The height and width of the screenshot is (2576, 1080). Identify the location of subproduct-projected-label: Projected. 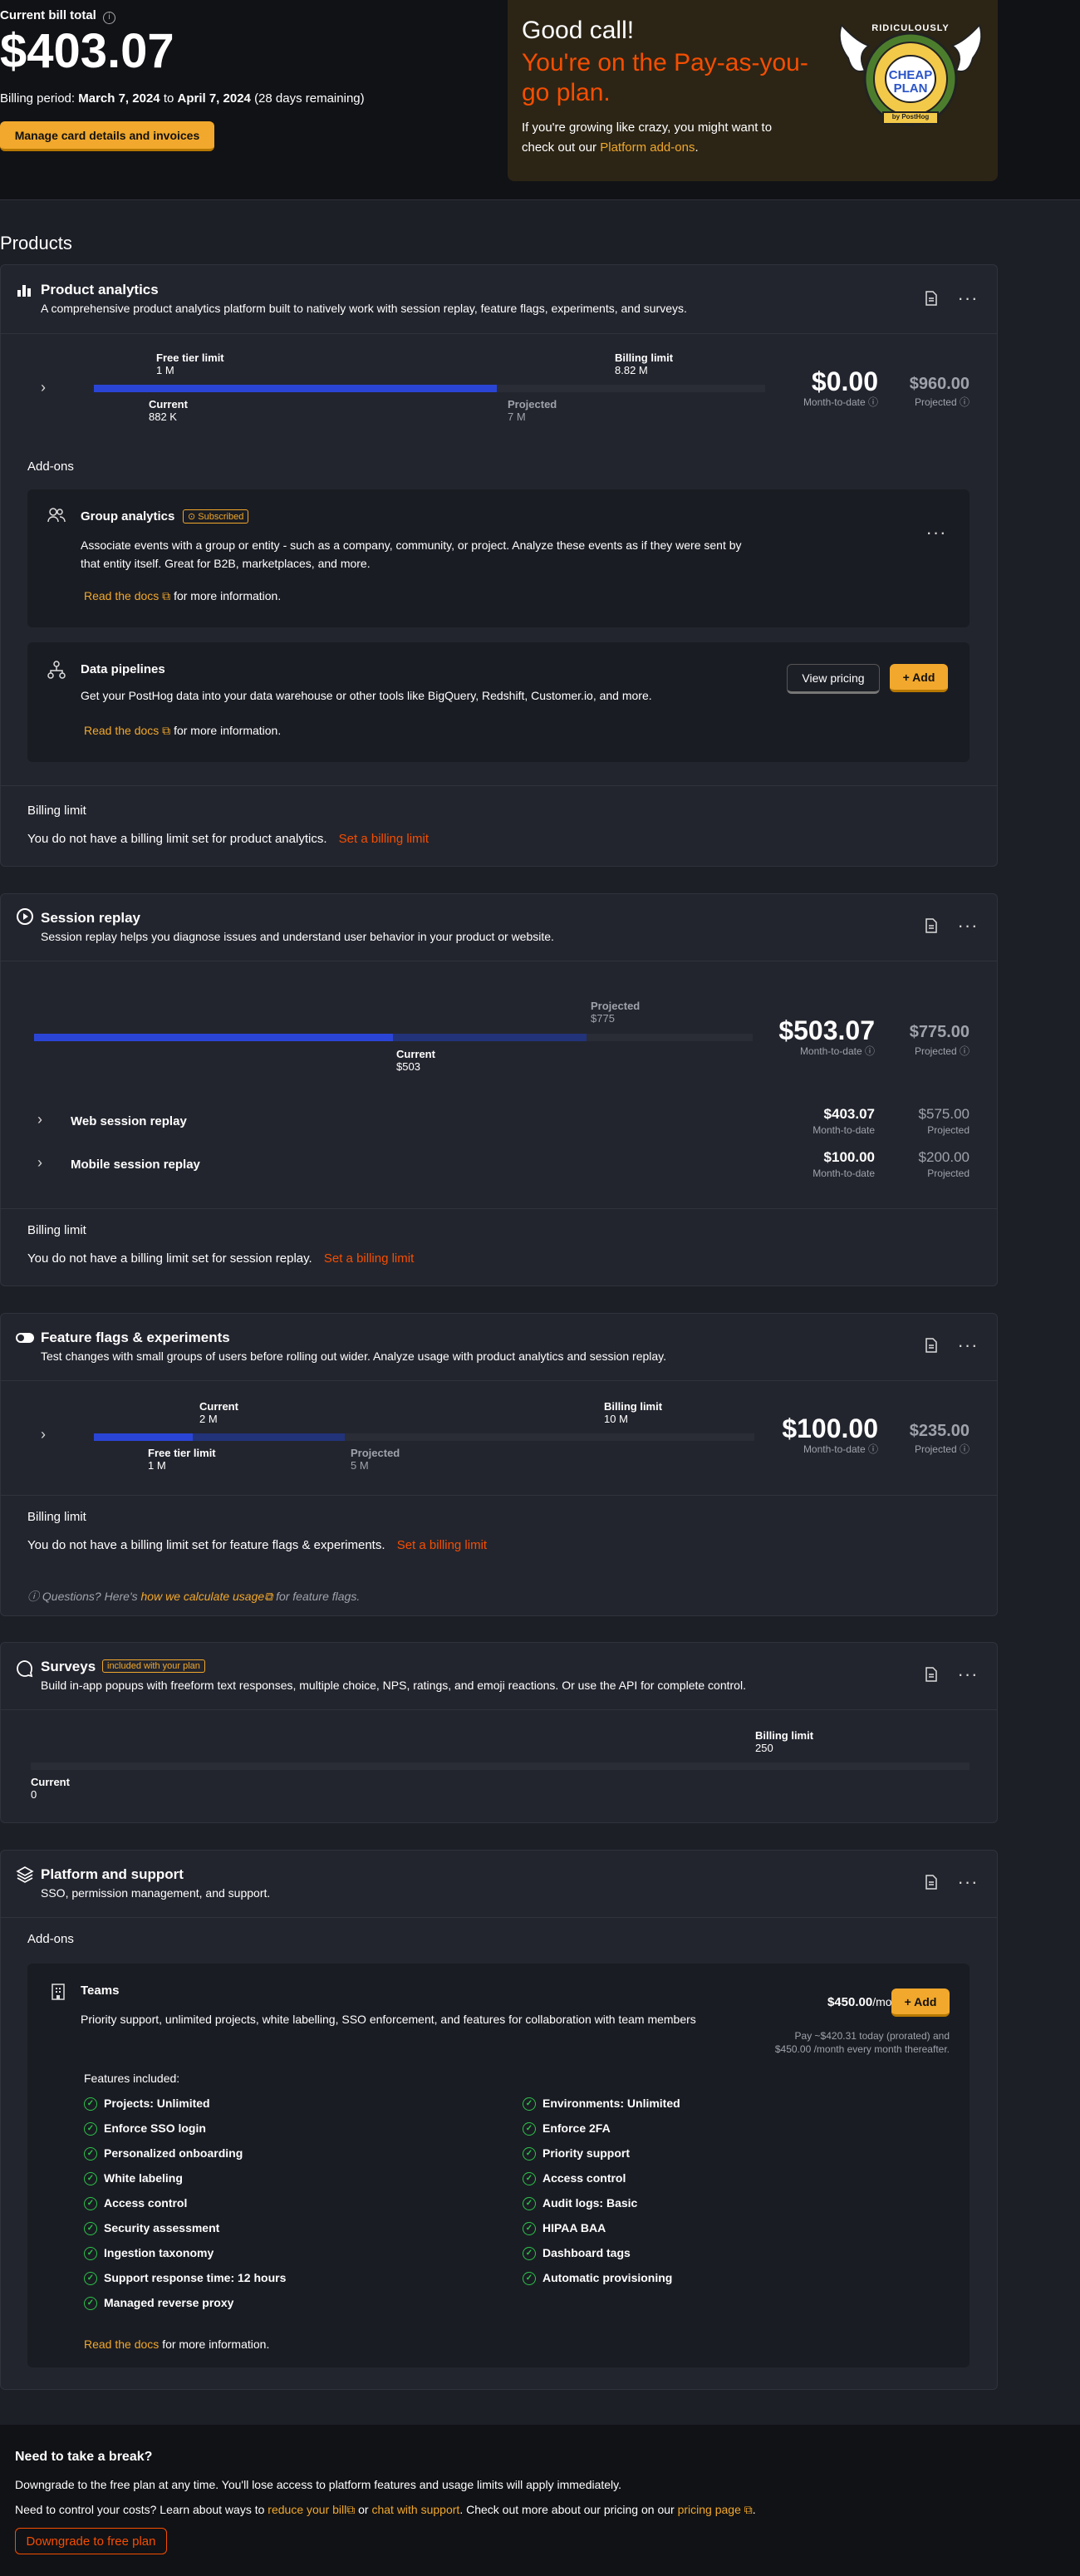
(949, 1173).